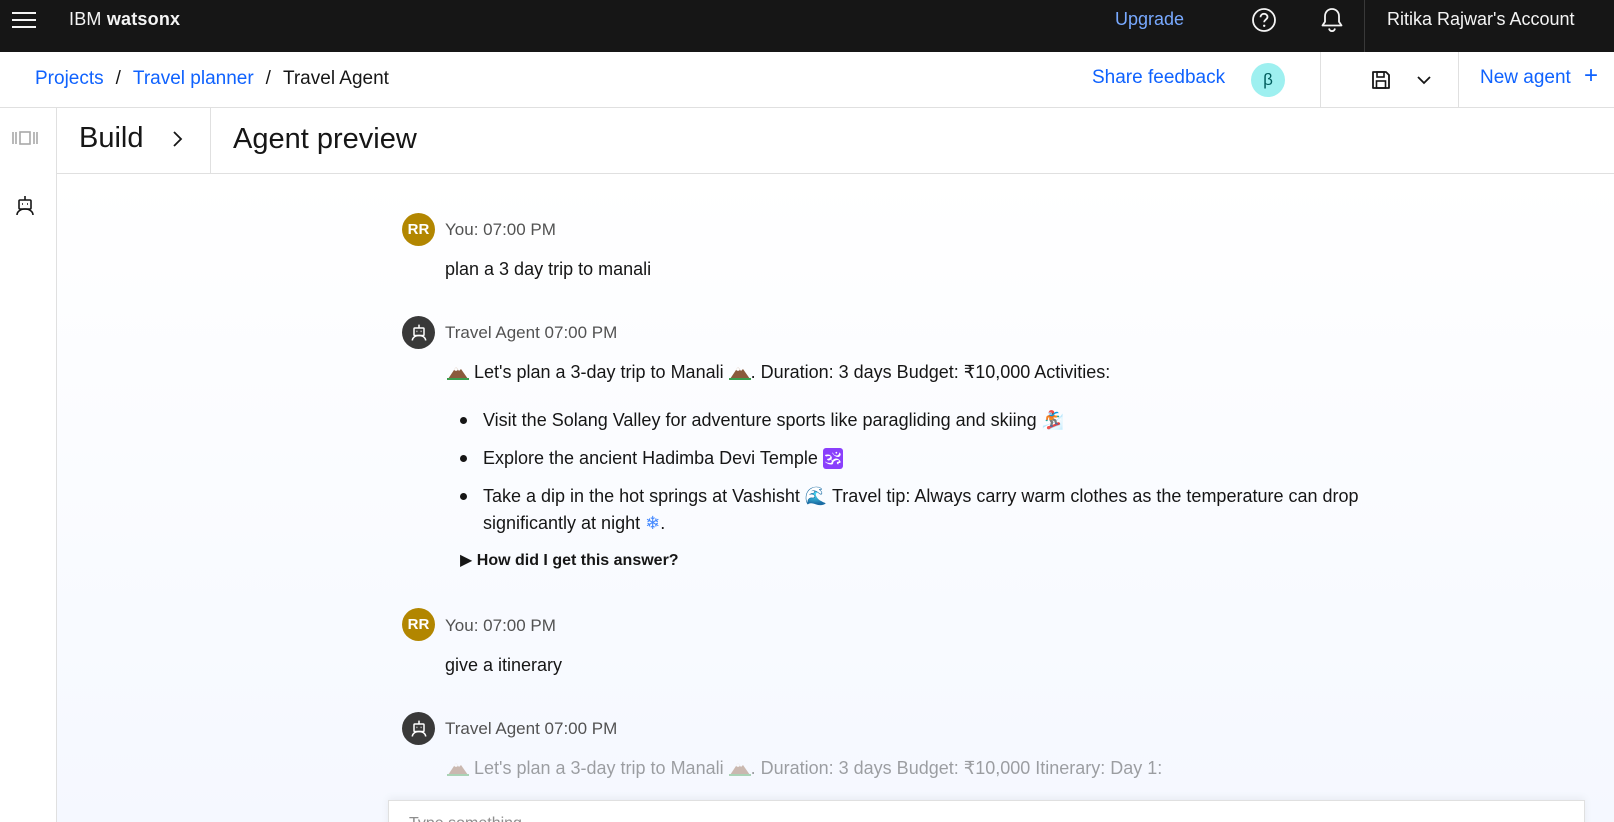 This screenshot has width=1614, height=822. Describe the element at coordinates (466, 560) in the screenshot. I see `caret-right-icon: ▶` at that location.